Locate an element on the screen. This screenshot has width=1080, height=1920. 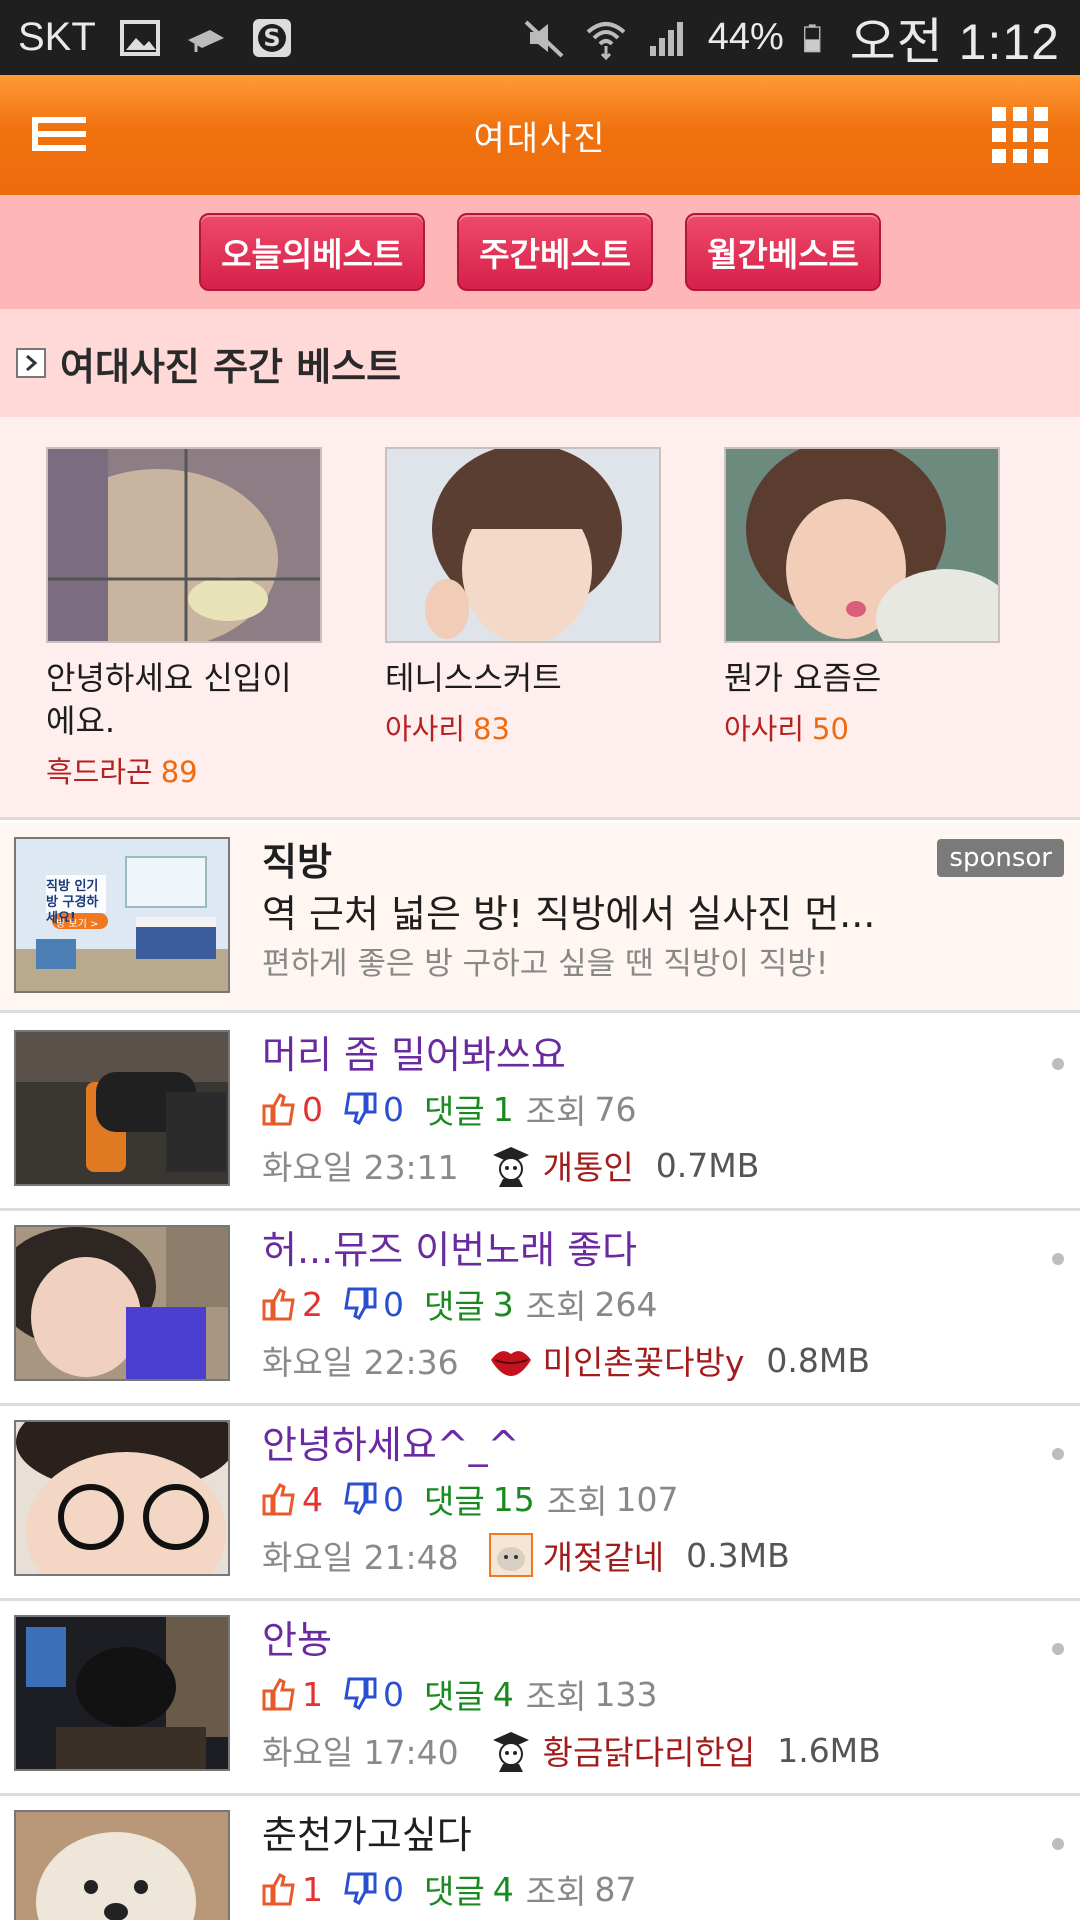
sponsor-subtext: 편하게 좋은 방 구하고 싶을 땐 직방이 직방! is located at coordinates (545, 964).